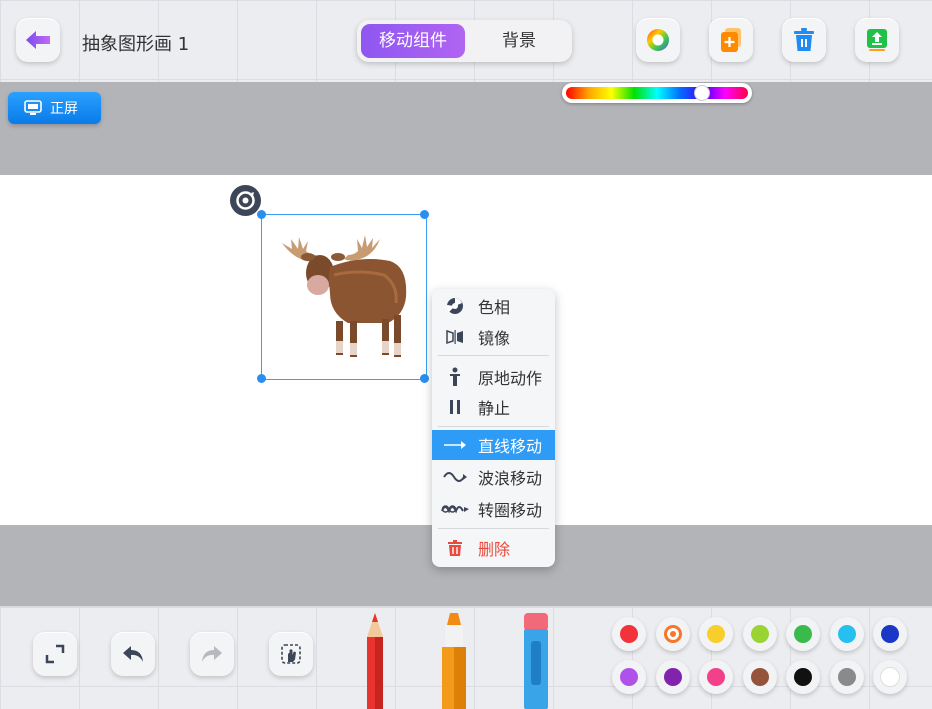 This screenshot has height=709, width=932. I want to click on menu-item-hue: 色相, so click(493, 306).